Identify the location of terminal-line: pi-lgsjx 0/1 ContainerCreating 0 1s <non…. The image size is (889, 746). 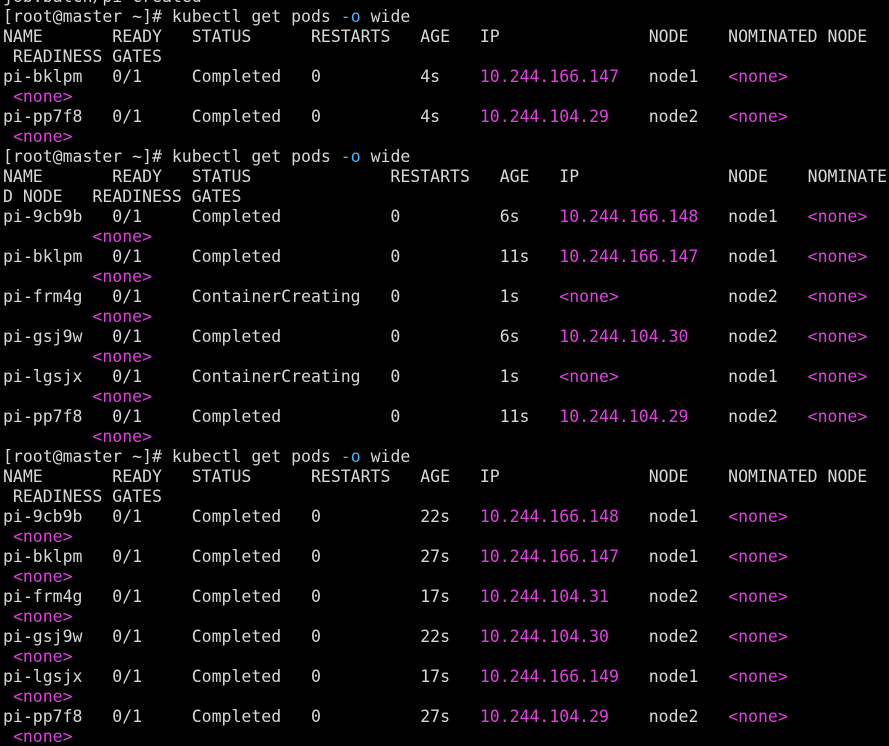
(445, 377).